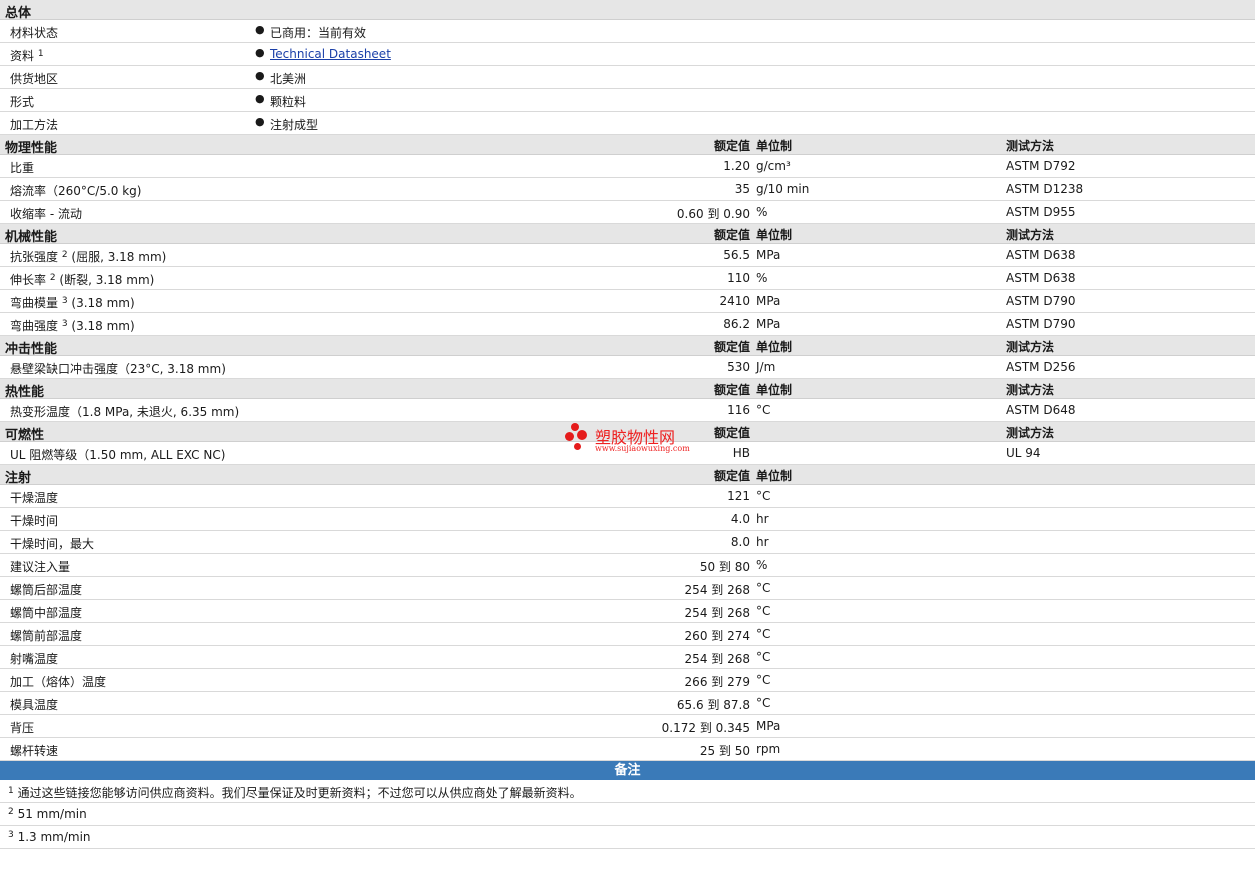 The image size is (1255, 876). What do you see at coordinates (22, 727) in the screenshot?
I see `property-label: 背压` at bounding box center [22, 727].